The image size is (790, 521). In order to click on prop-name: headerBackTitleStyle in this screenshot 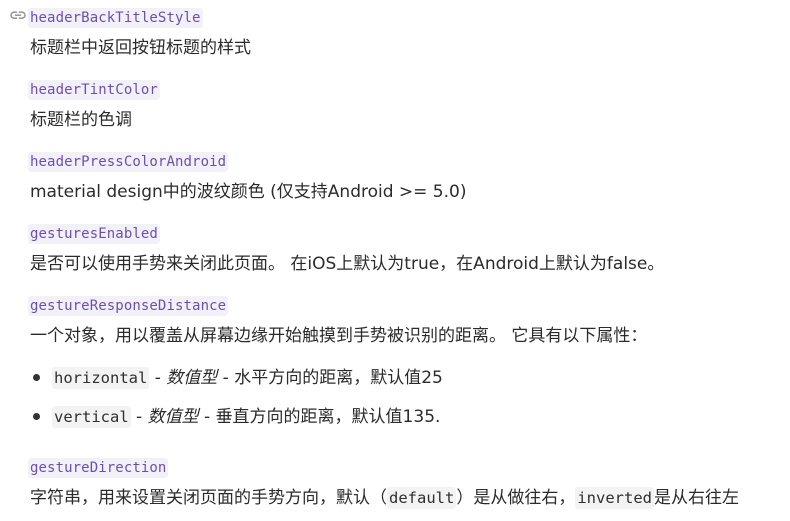, I will do `click(115, 18)`.